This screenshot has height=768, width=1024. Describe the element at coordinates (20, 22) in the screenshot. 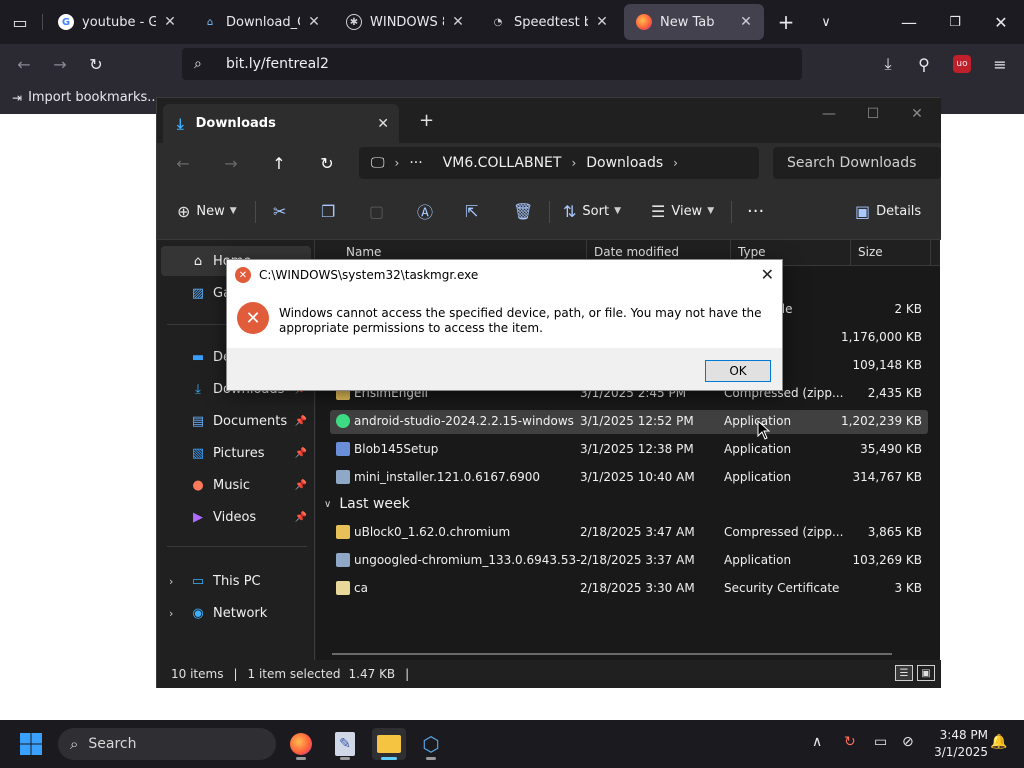

I see `tab-list-icon: ▭` at that location.